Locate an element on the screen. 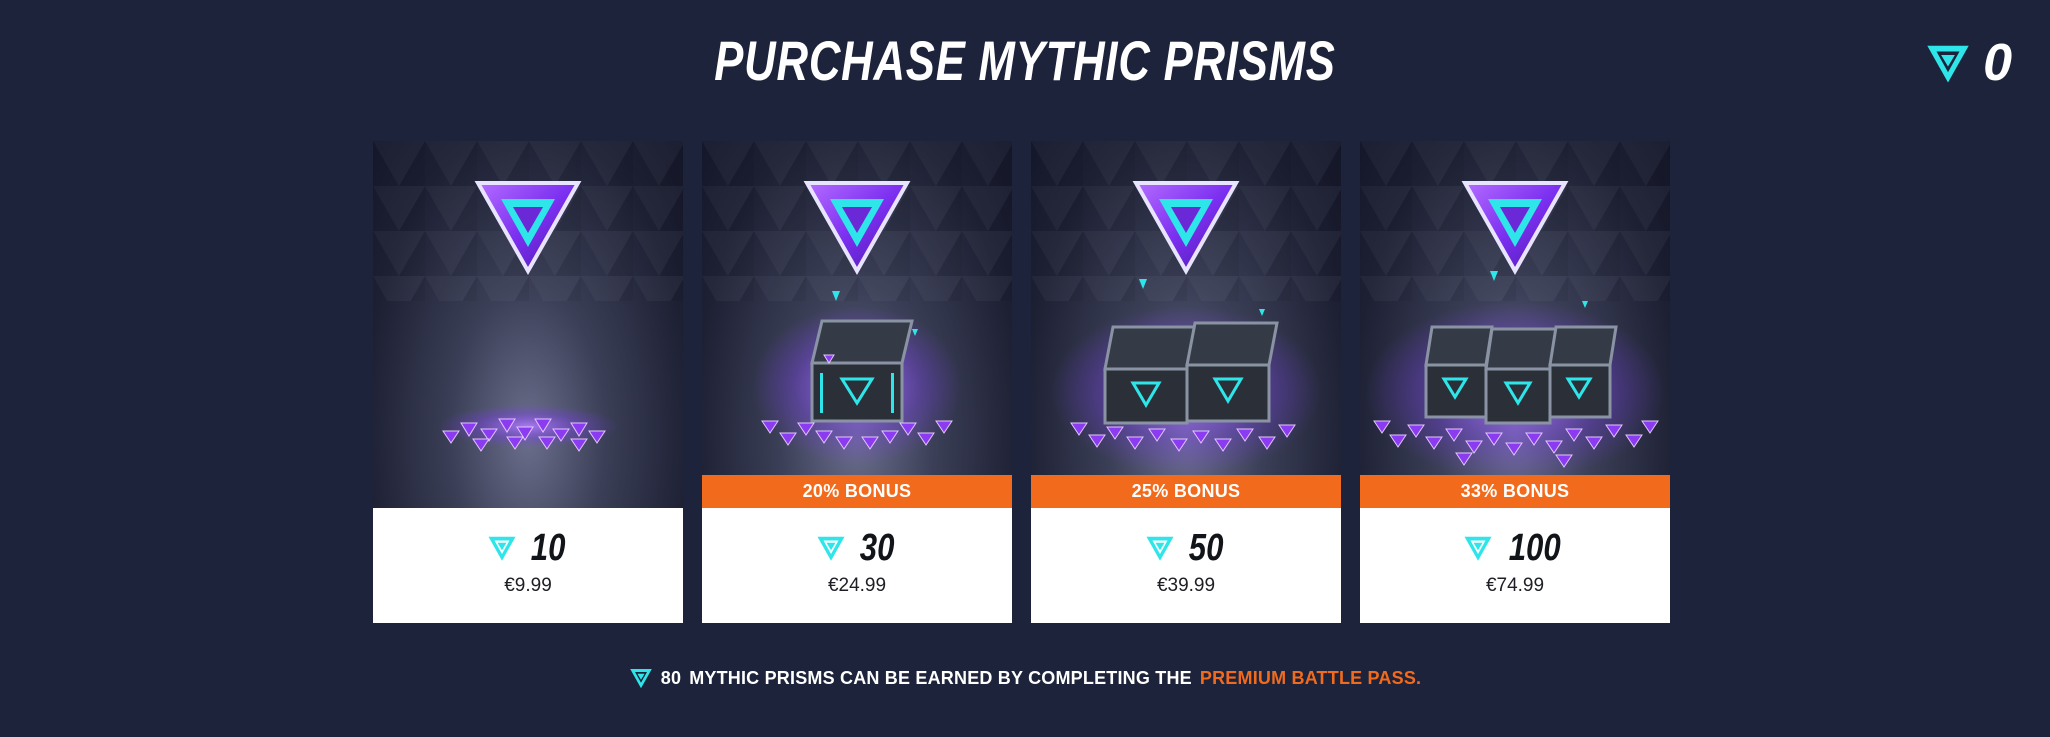  offer-amount: 10 is located at coordinates (528, 548).